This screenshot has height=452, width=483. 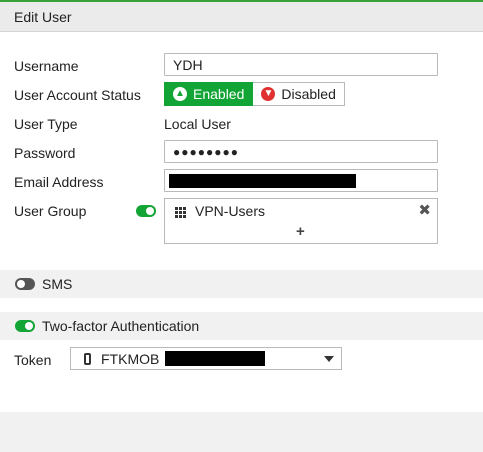 What do you see at coordinates (230, 211) in the screenshot?
I see `group-item-label: VPN-Users` at bounding box center [230, 211].